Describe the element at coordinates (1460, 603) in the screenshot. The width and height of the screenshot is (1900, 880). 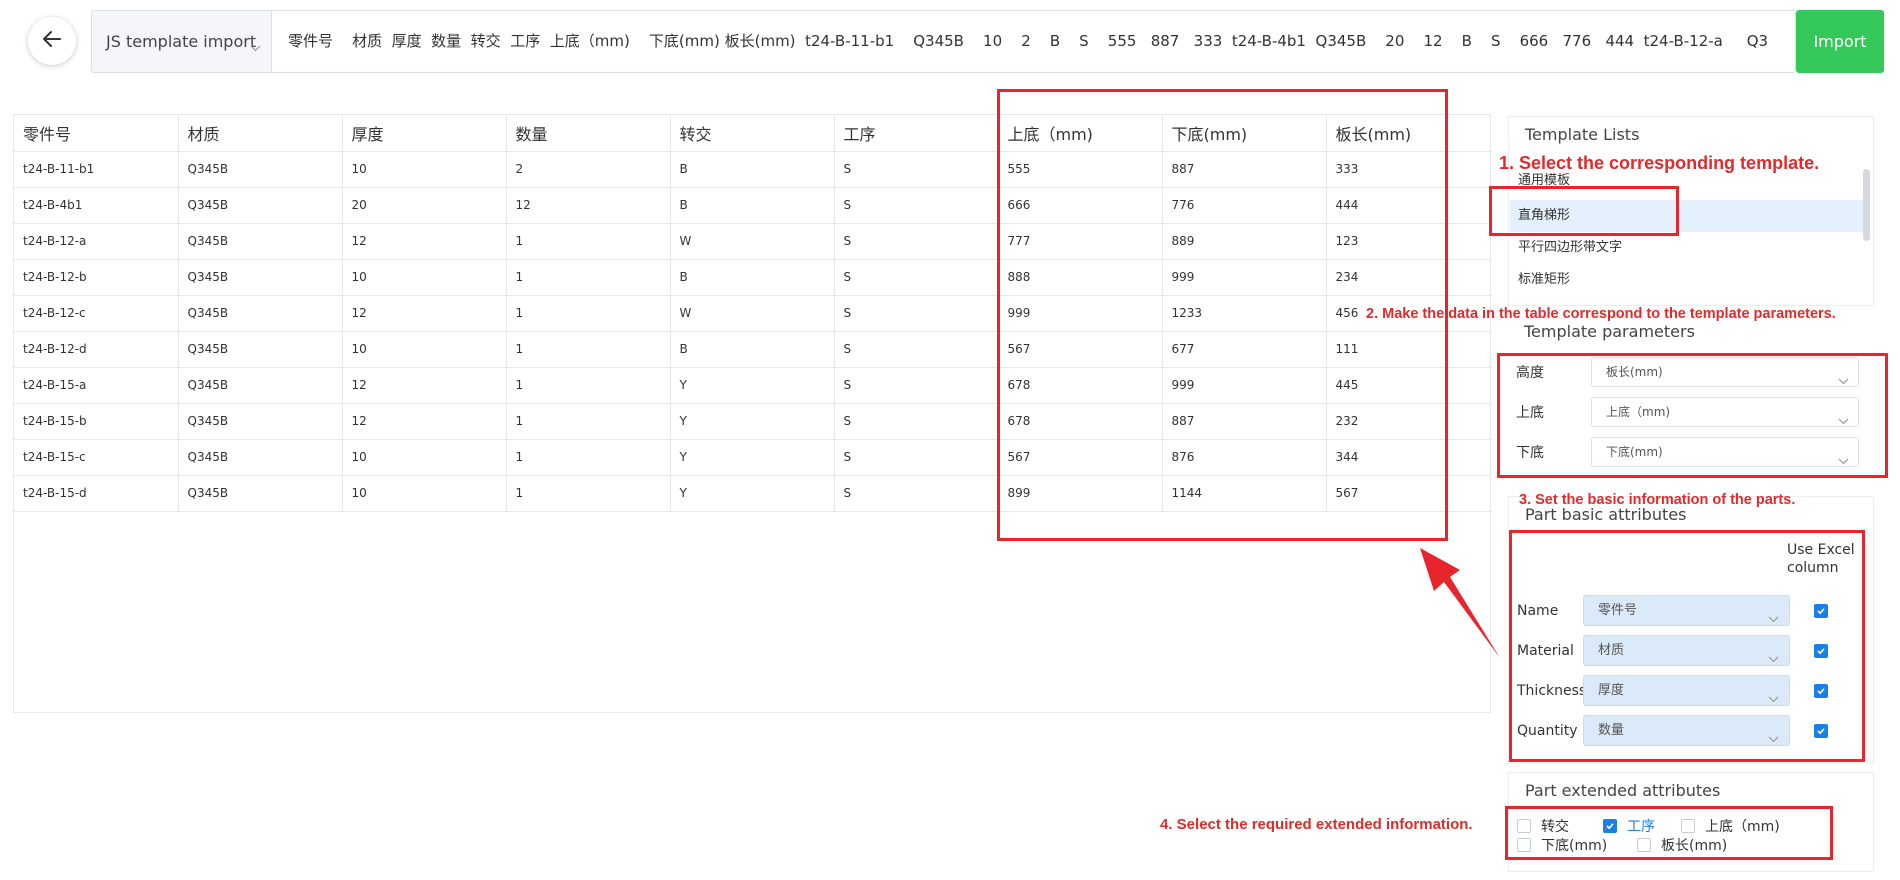
I see `annotation-arrow` at that location.